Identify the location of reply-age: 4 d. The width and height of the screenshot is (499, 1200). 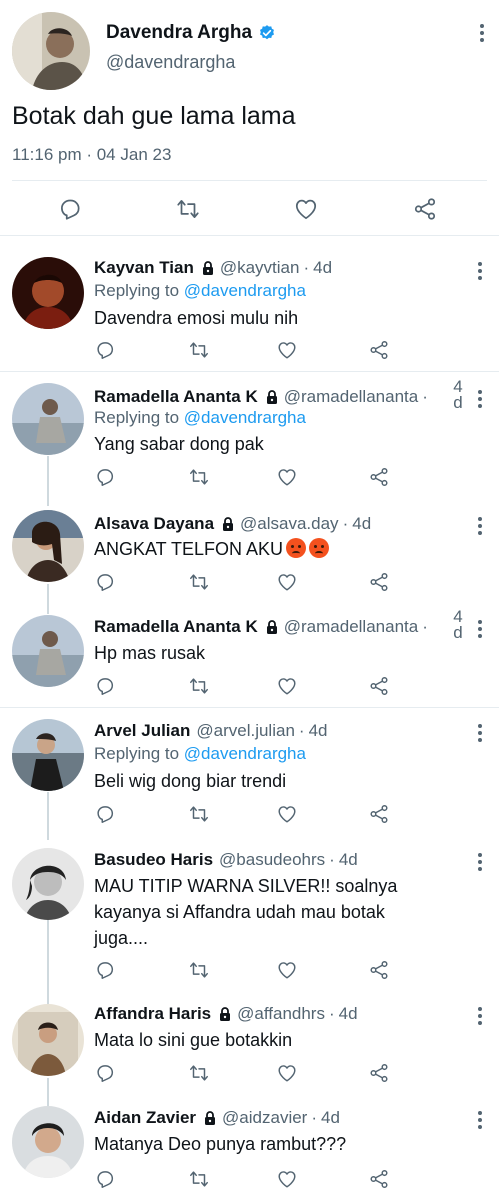
(458, 395).